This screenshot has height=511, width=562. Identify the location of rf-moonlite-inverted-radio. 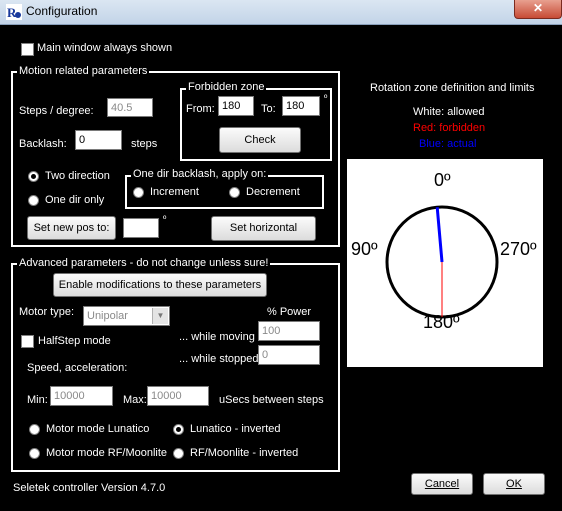
(178, 453).